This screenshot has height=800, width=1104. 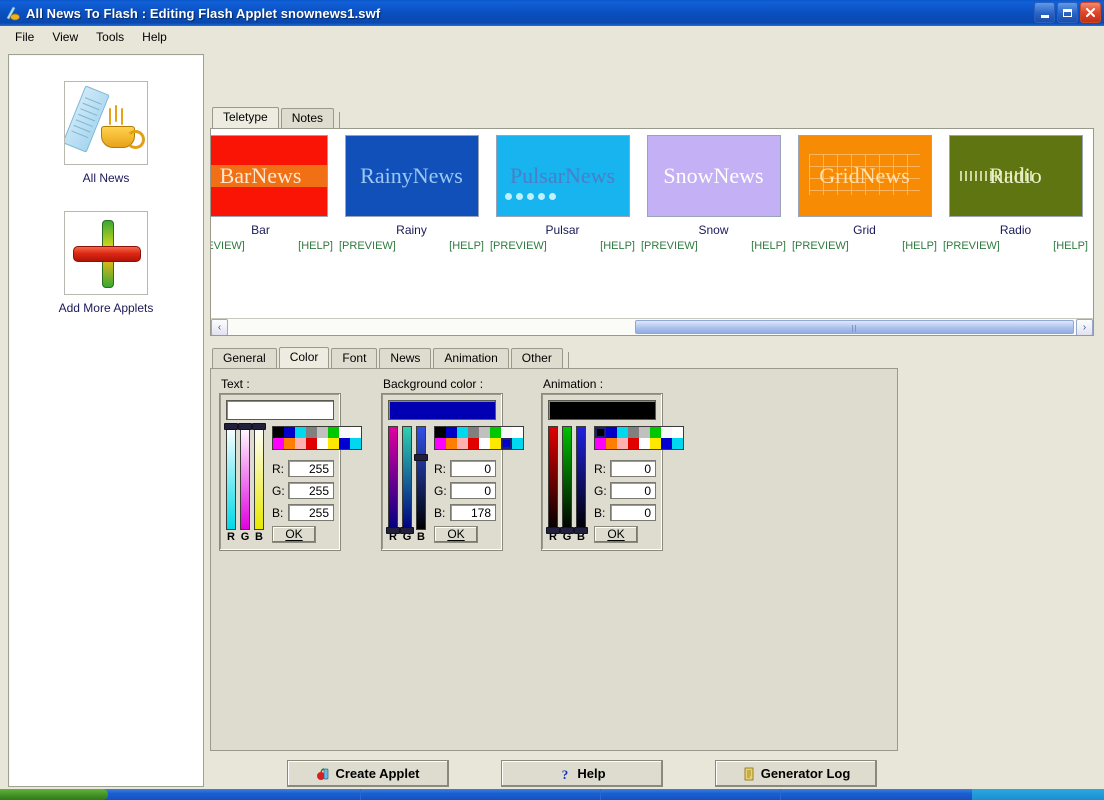 I want to click on gallery-thumbnail: Radio, so click(x=1015, y=176).